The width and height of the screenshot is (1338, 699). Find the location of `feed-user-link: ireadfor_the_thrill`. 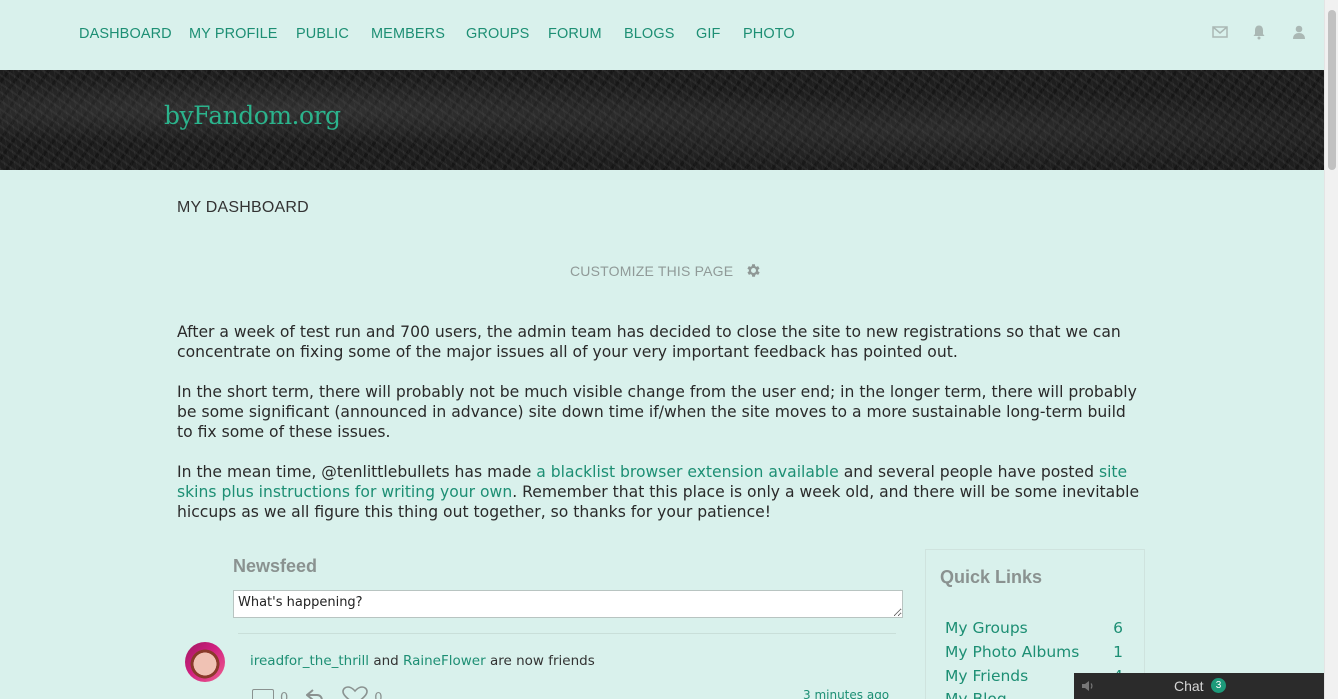

feed-user-link: ireadfor_the_thrill is located at coordinates (309, 661).